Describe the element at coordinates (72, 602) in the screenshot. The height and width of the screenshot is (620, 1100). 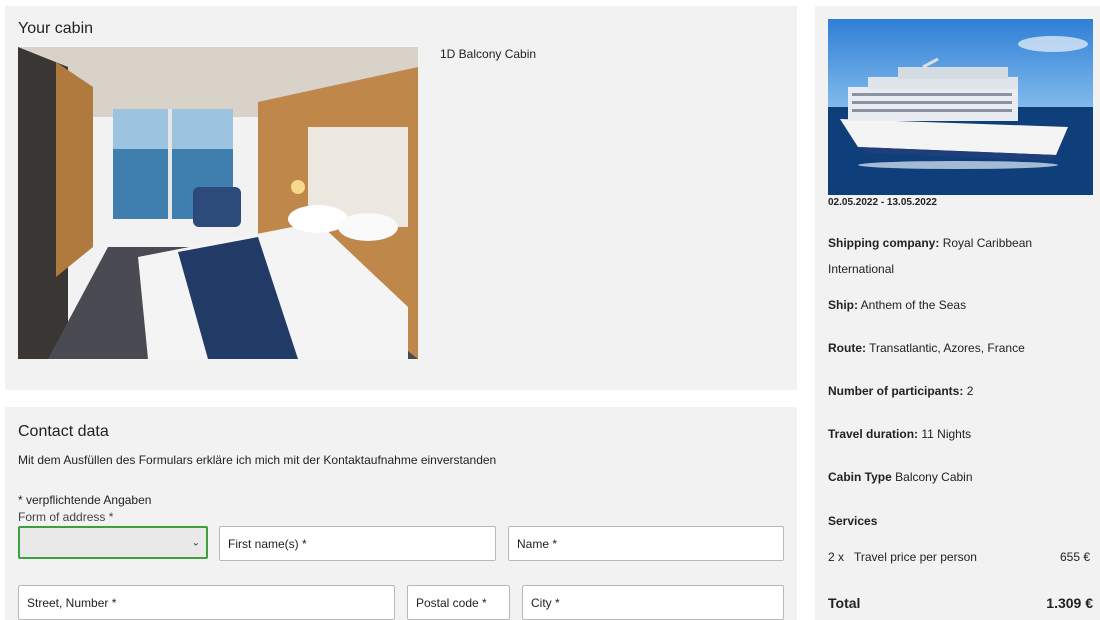
I see `street-placeholder: Street, Number *` at that location.